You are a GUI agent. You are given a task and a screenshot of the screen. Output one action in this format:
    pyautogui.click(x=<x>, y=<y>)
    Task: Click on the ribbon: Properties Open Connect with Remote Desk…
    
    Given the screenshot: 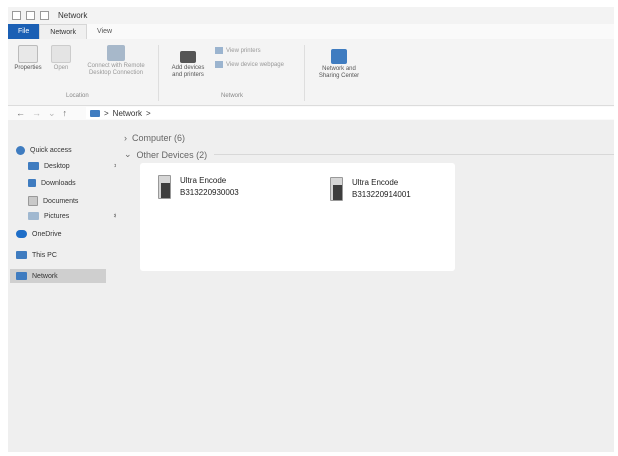 What is the action you would take?
    pyautogui.click(x=311, y=72)
    